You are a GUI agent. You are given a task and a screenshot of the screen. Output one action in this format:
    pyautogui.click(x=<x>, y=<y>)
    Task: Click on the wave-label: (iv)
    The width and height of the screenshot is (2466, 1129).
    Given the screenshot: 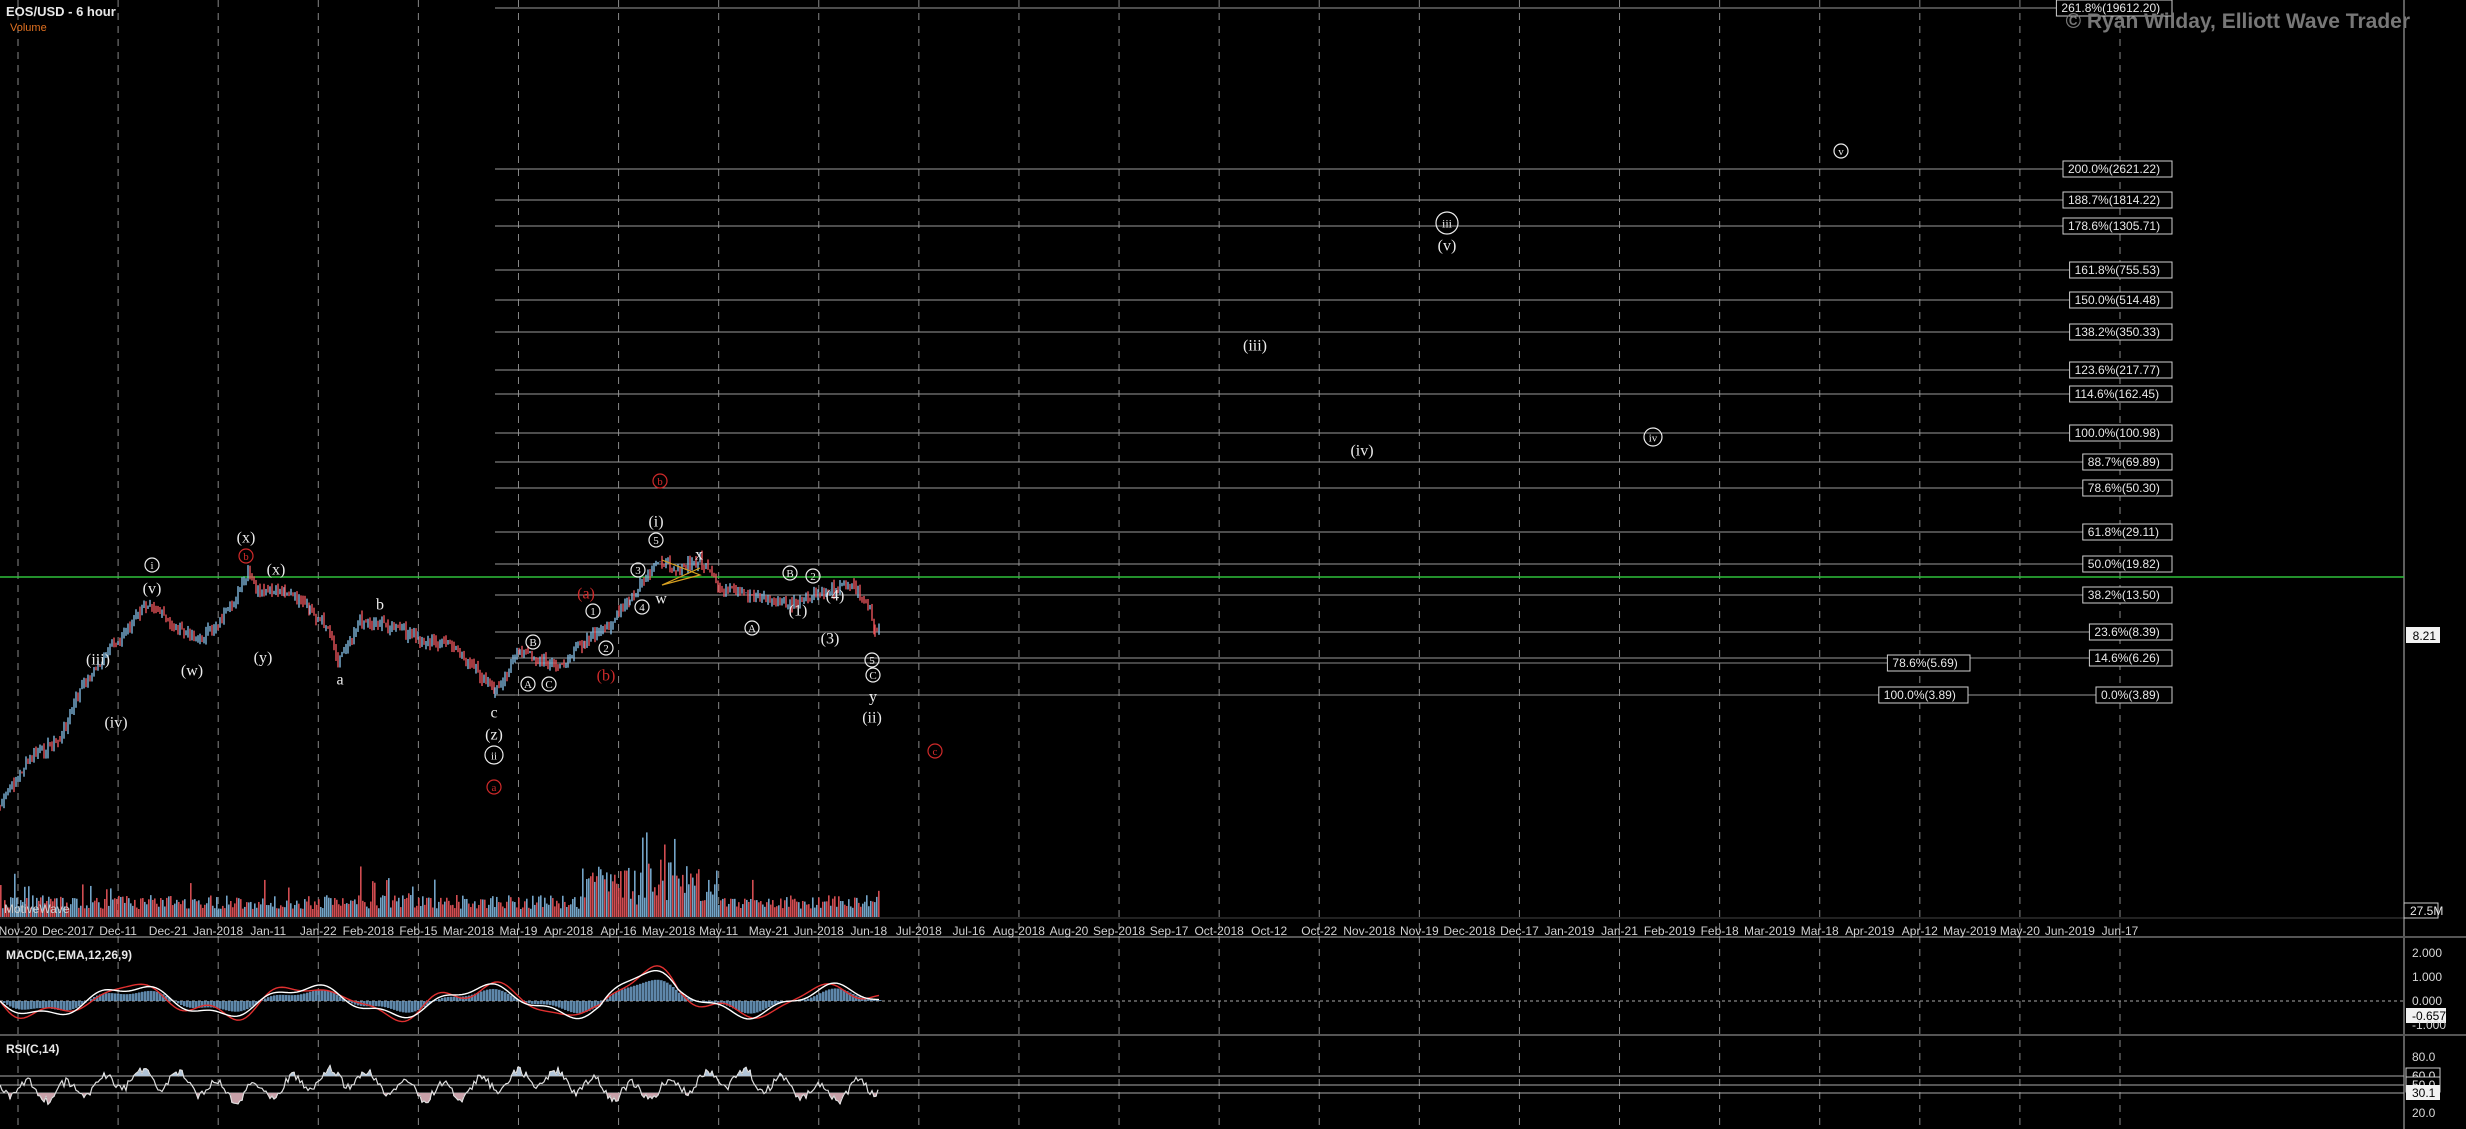 What is the action you would take?
    pyautogui.click(x=1361, y=451)
    